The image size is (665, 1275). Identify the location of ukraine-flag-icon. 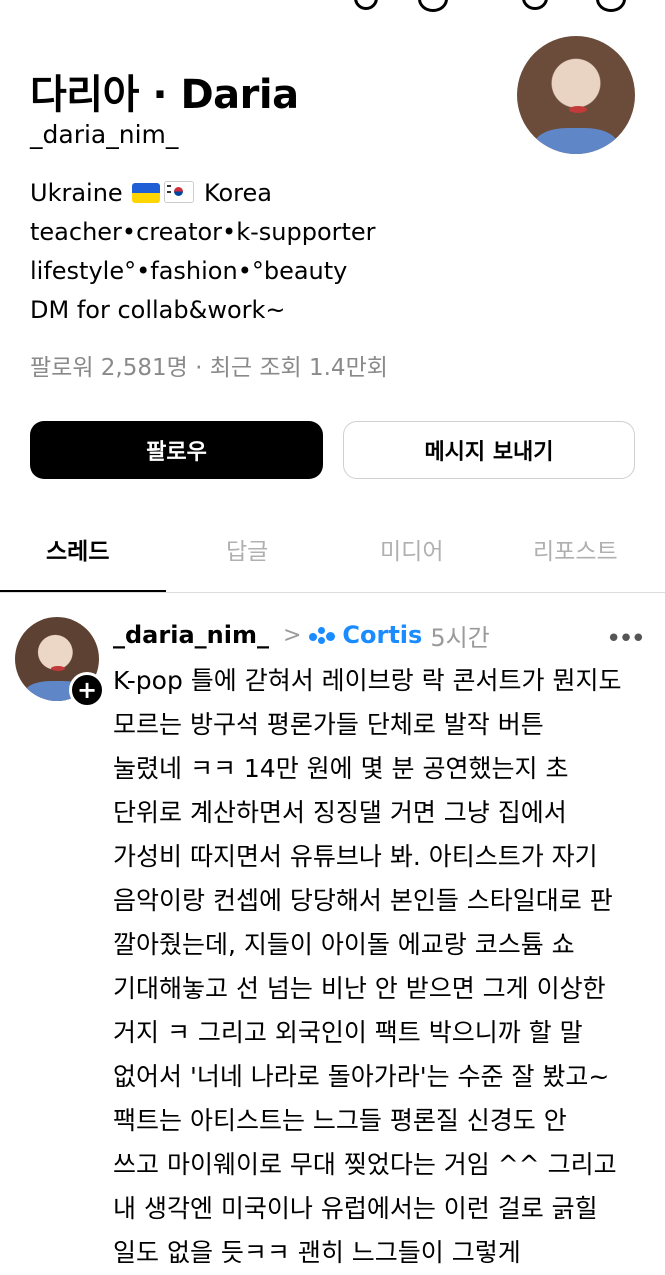
(146, 193).